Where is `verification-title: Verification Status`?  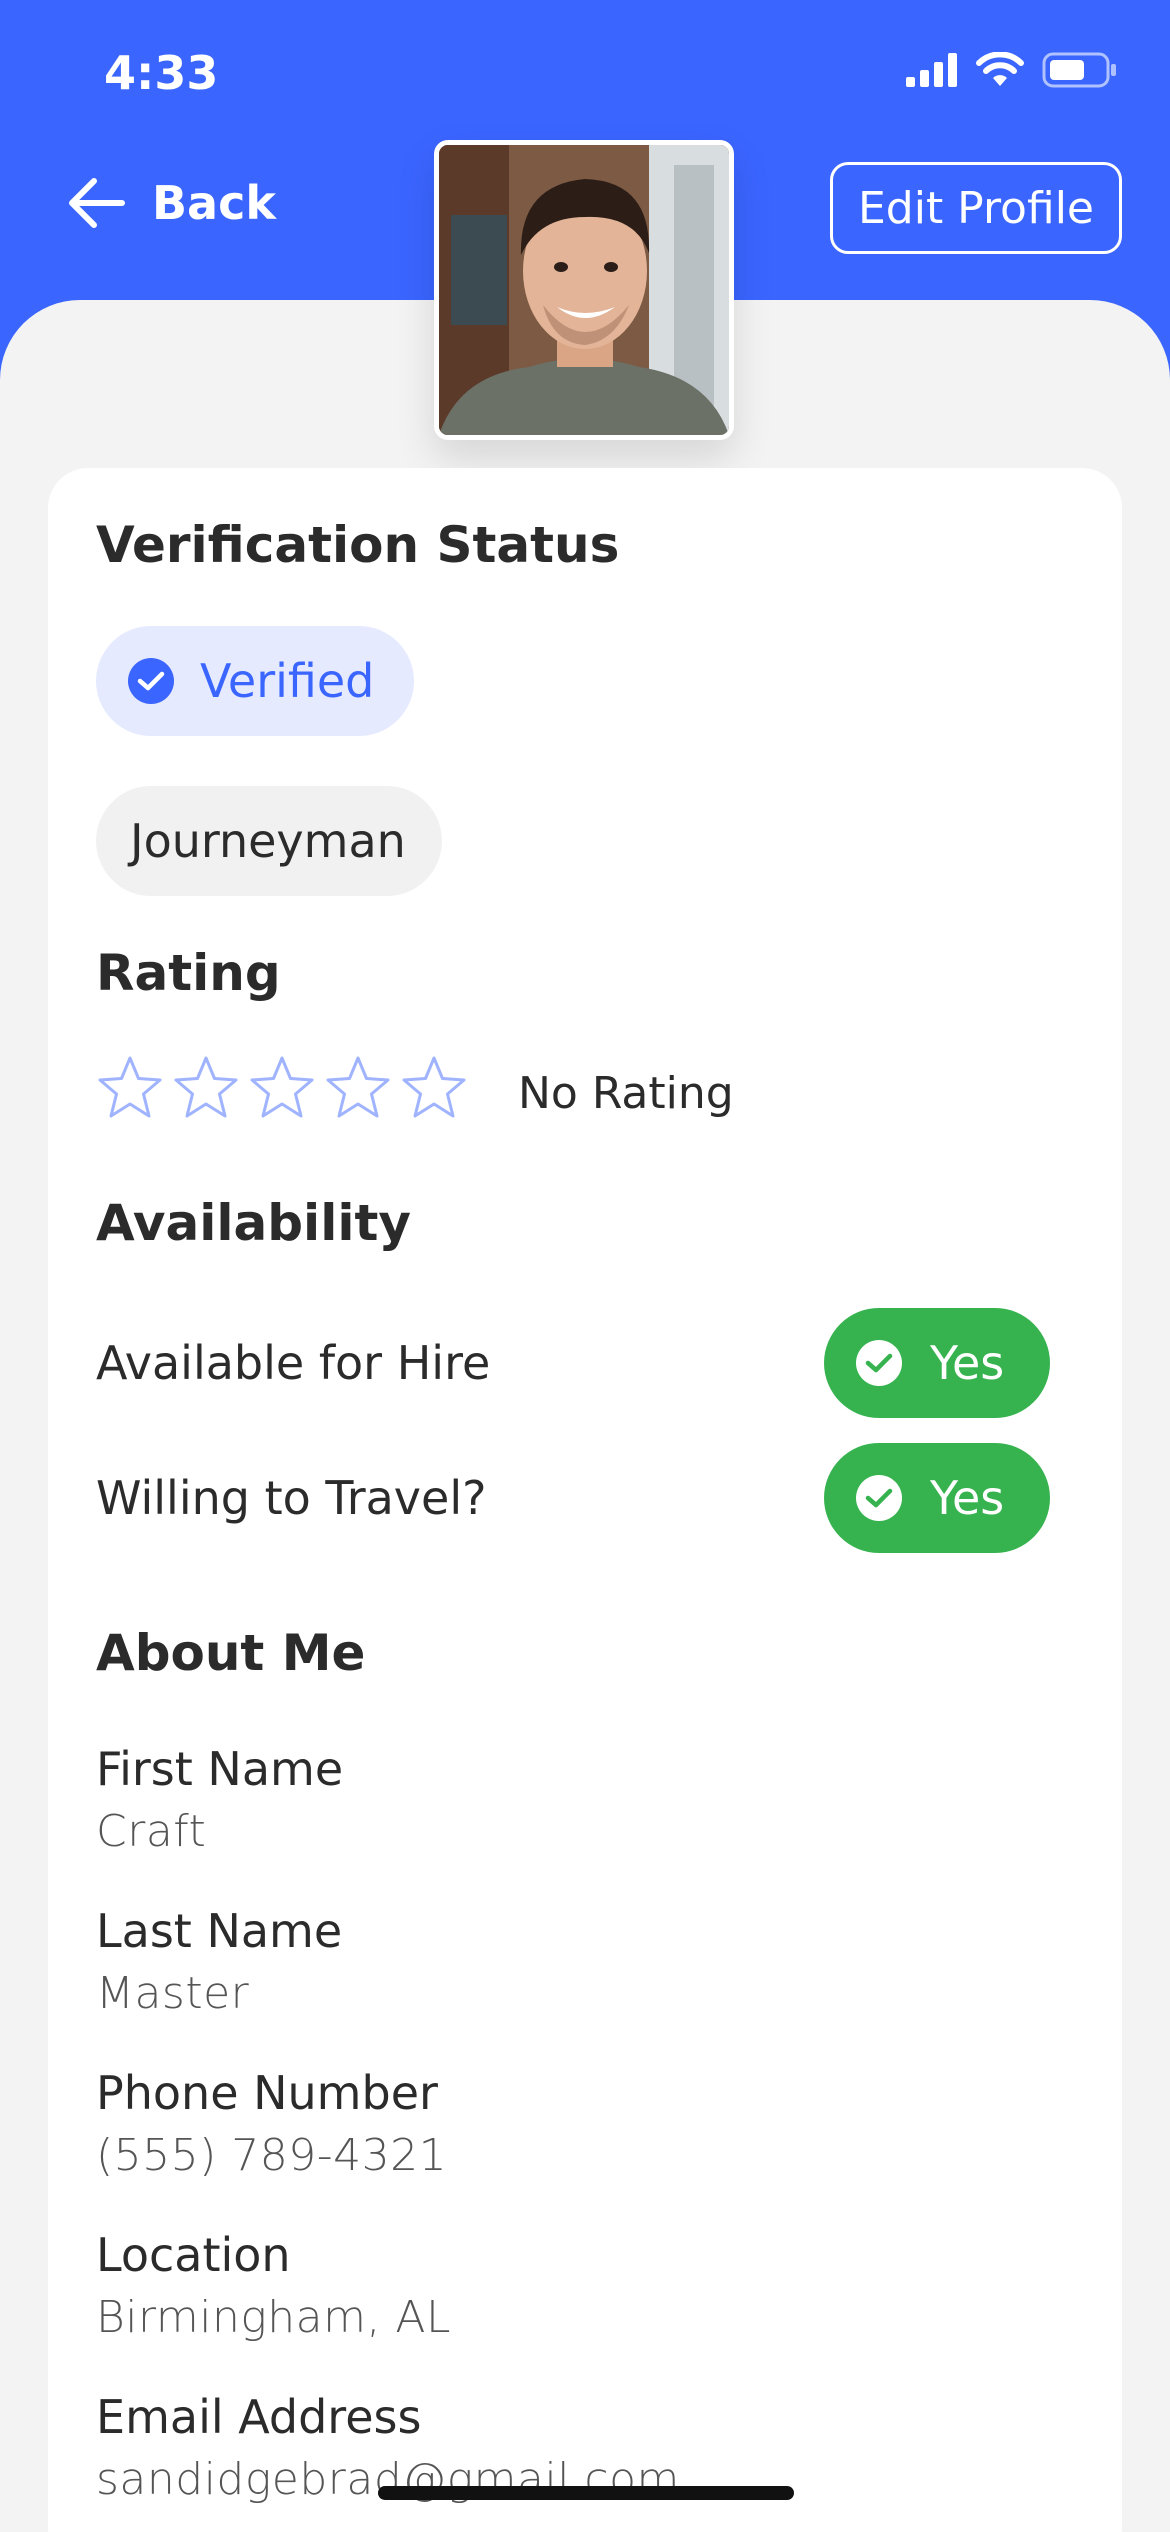 verification-title: Verification Status is located at coordinates (358, 545).